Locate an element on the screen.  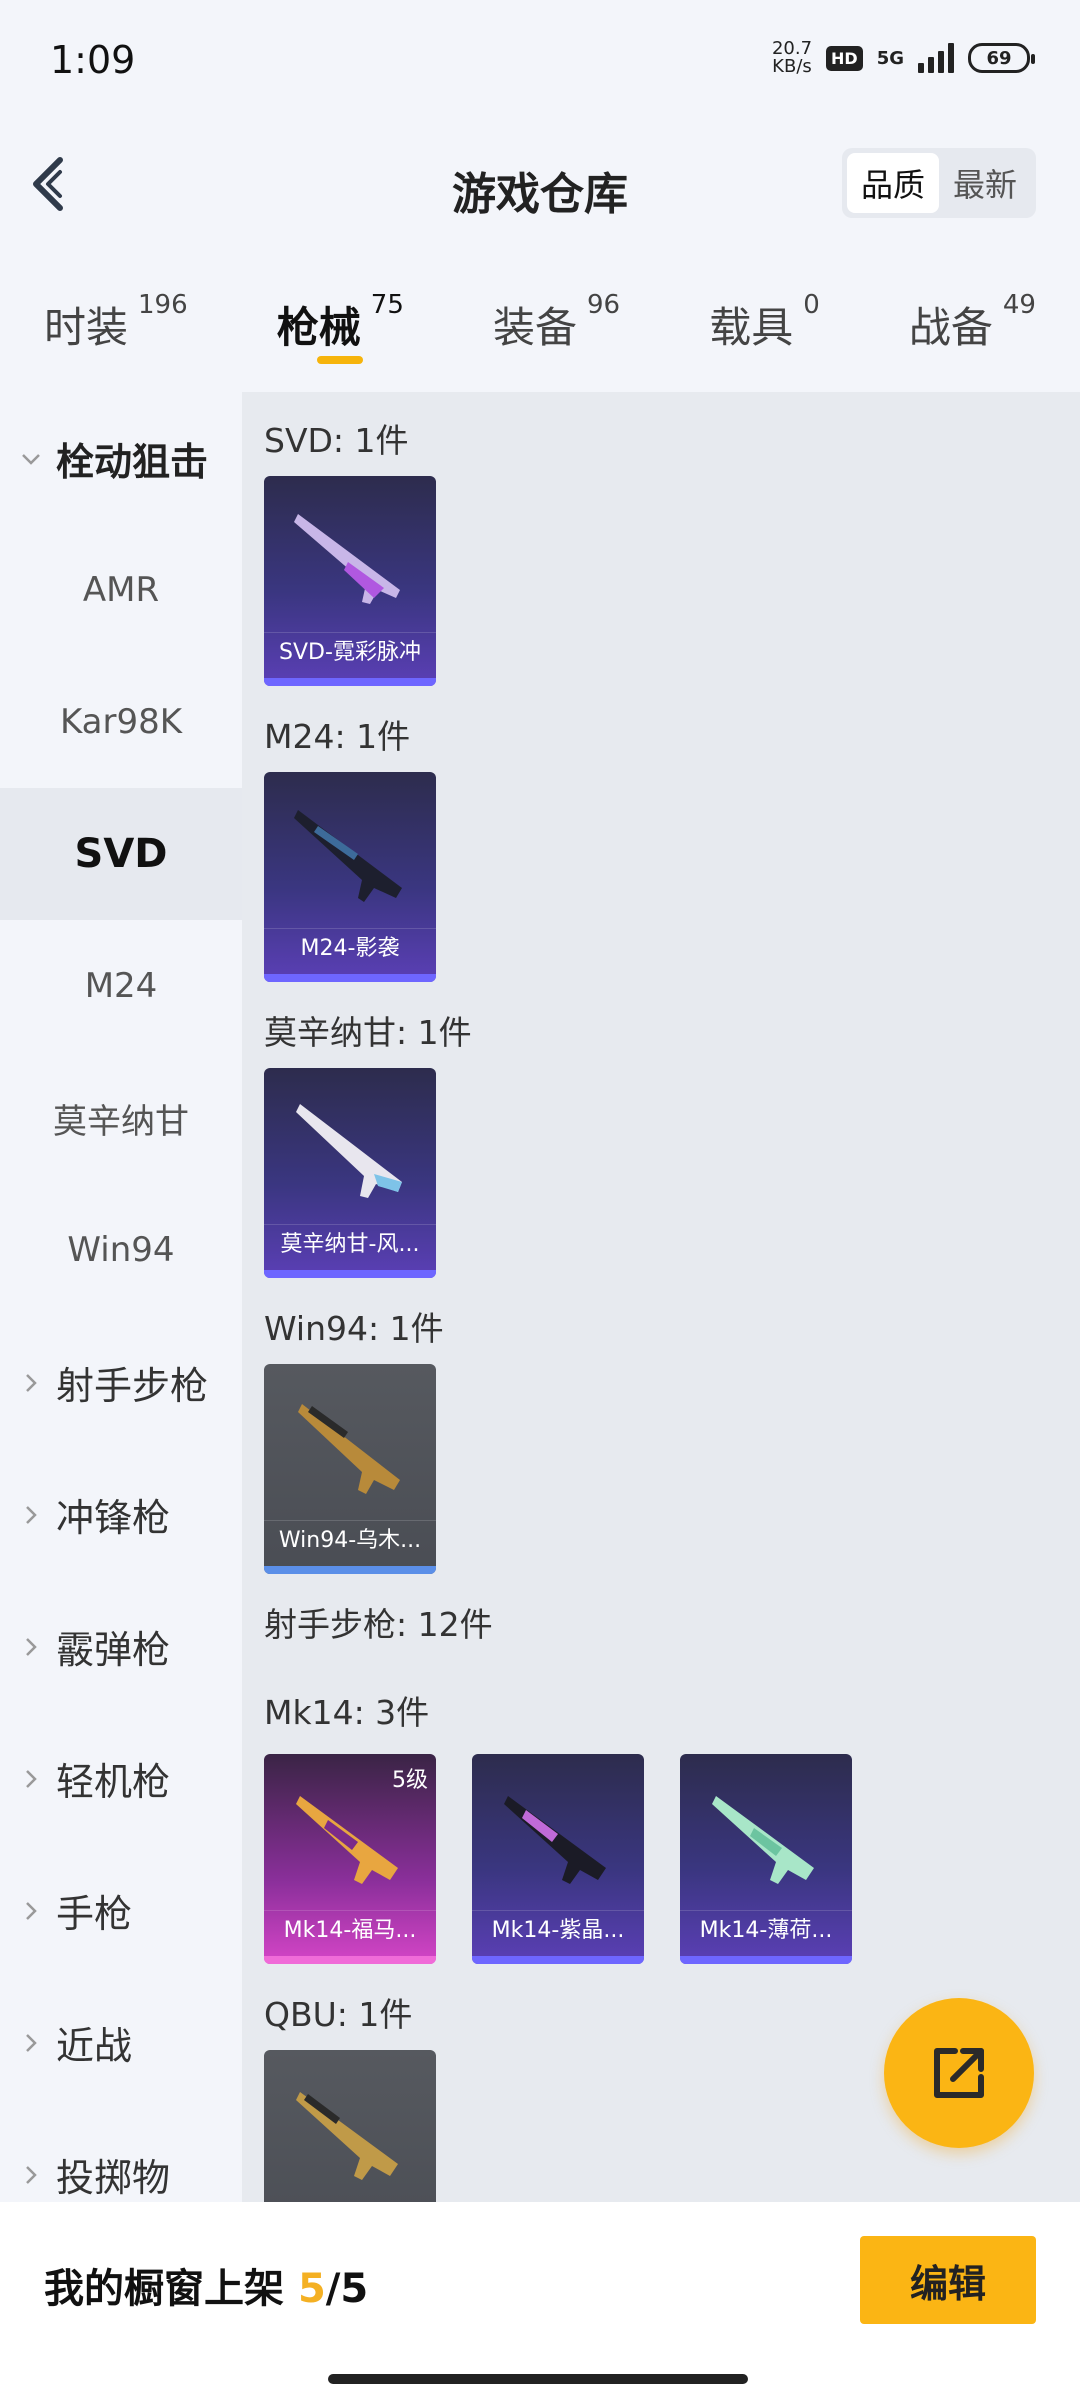
tab-vehicles: 载具 0 is located at coordinates (764, 330).